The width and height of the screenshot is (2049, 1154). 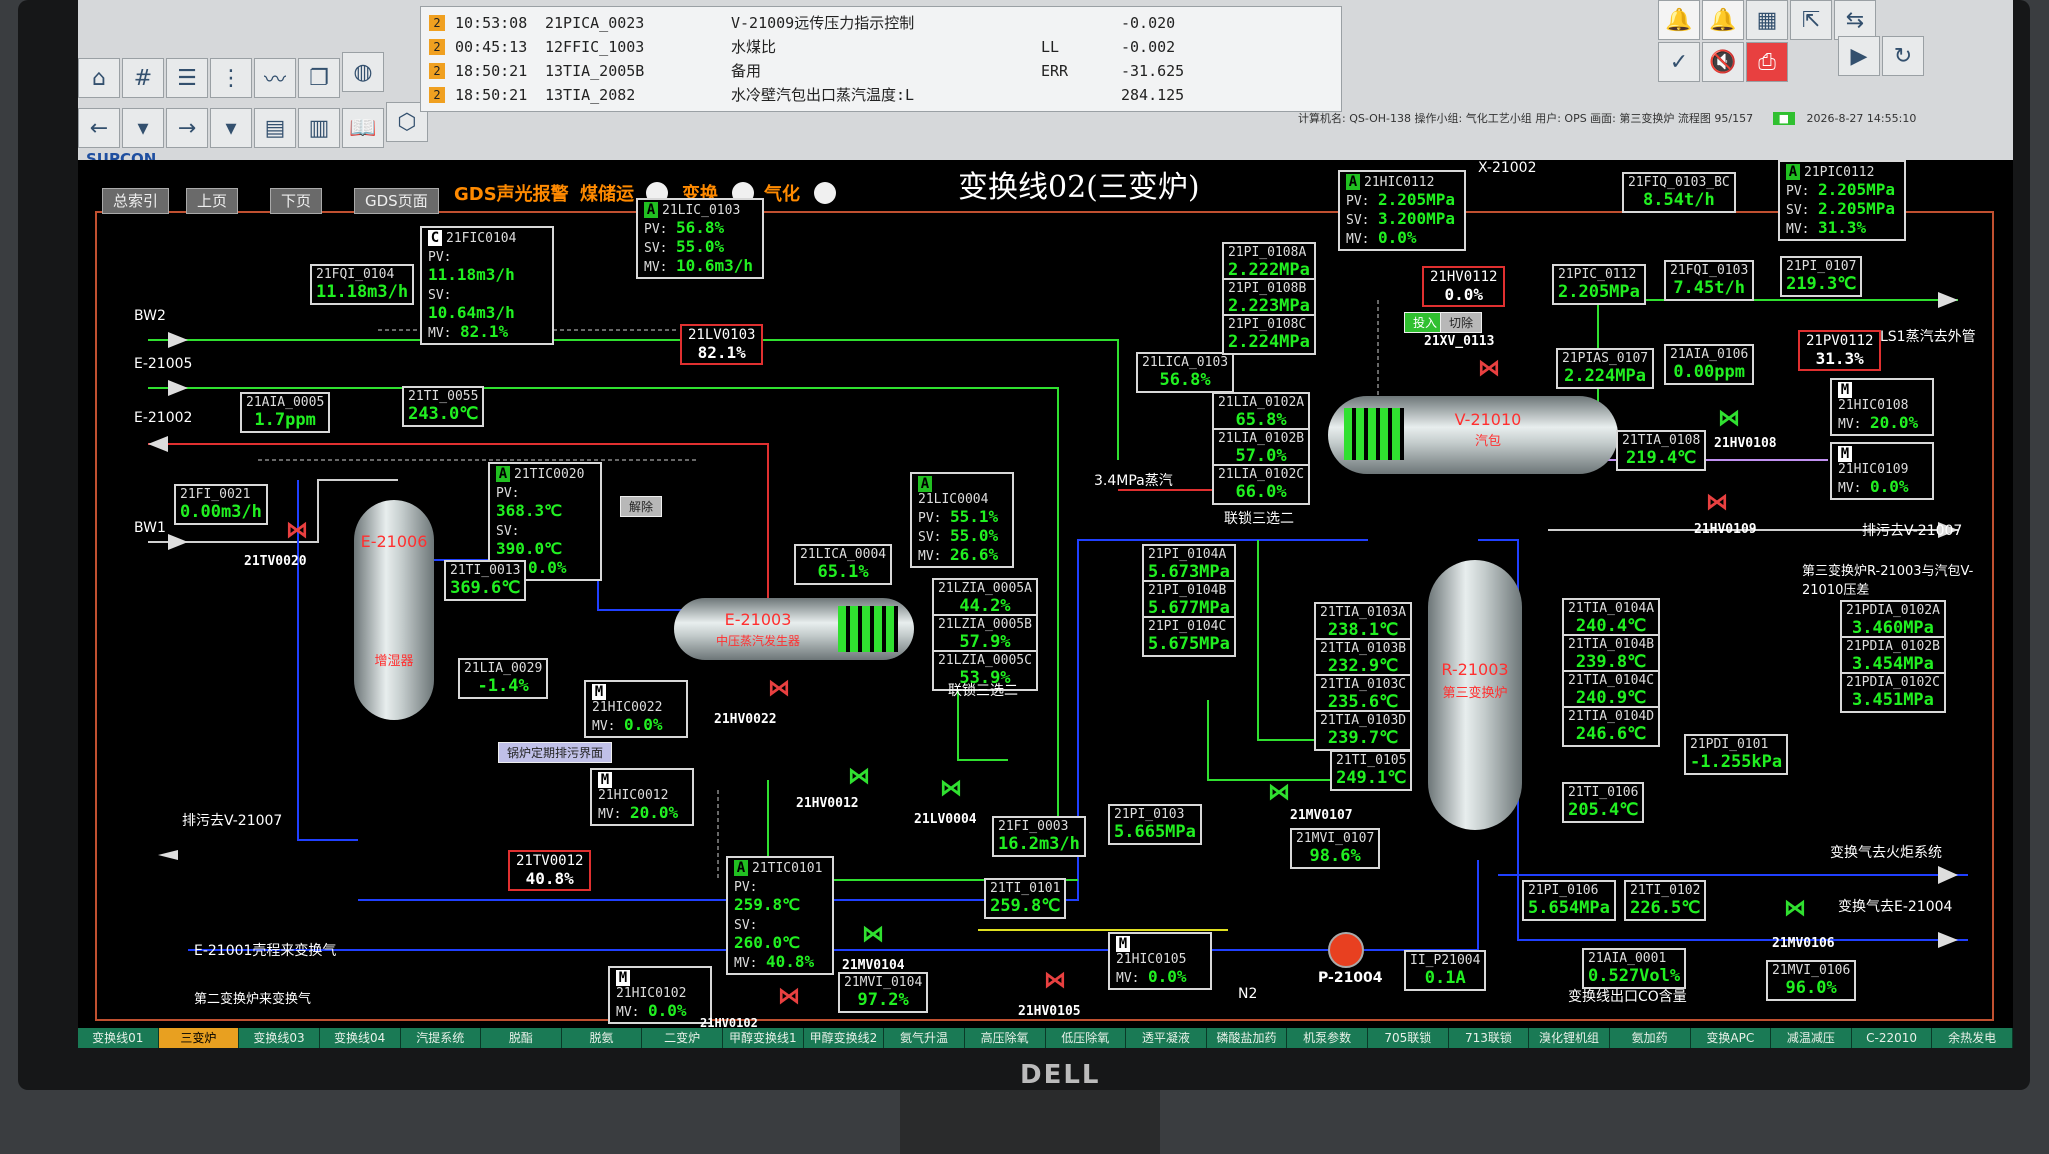 What do you see at coordinates (883, 992) in the screenshot?
I see `tag-21mvi-0104: 21MVI_0104 97.2%` at bounding box center [883, 992].